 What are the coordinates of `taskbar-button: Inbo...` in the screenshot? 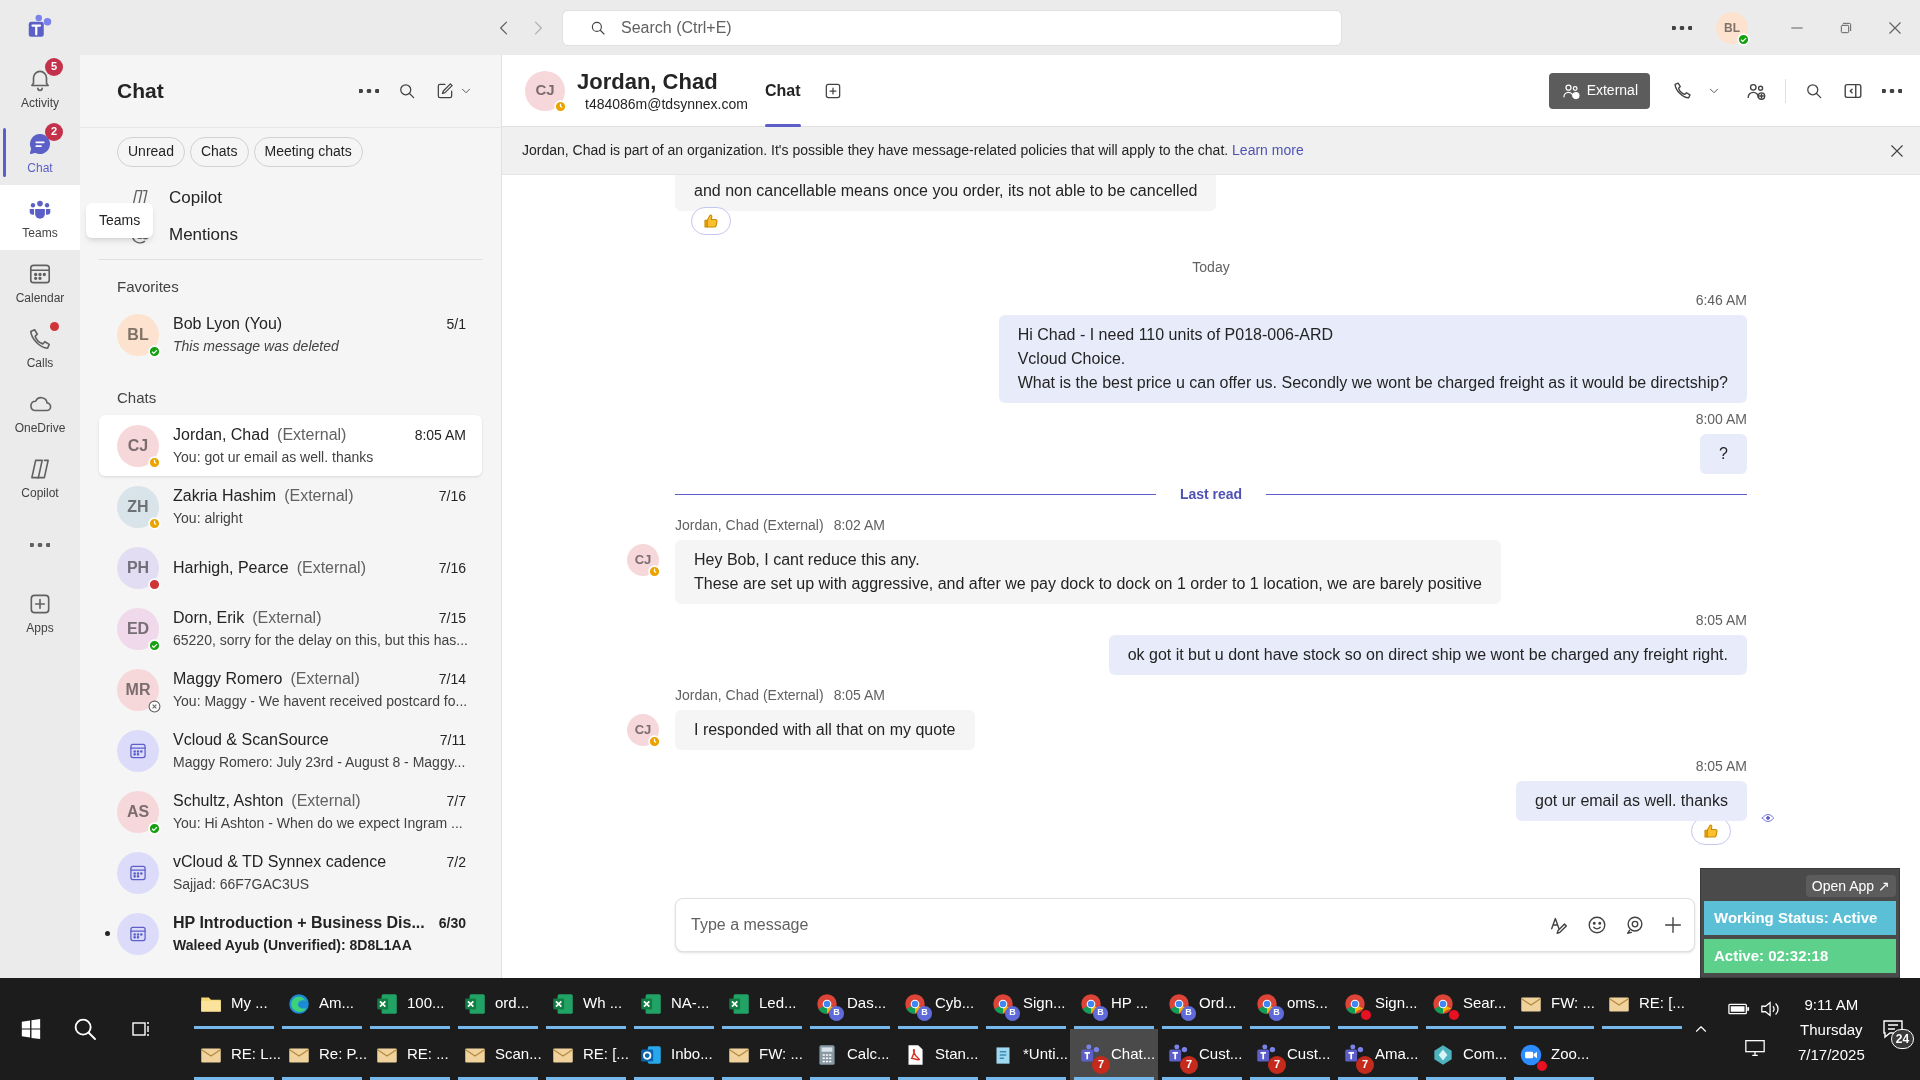 It's located at (674, 1054).